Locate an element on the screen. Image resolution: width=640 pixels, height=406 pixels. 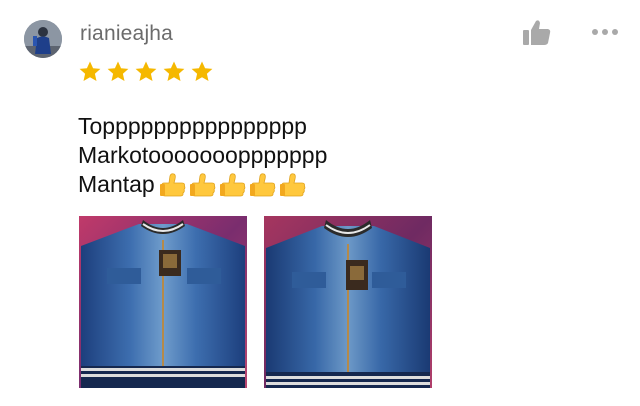
more-options-button is located at coordinates (605, 32).